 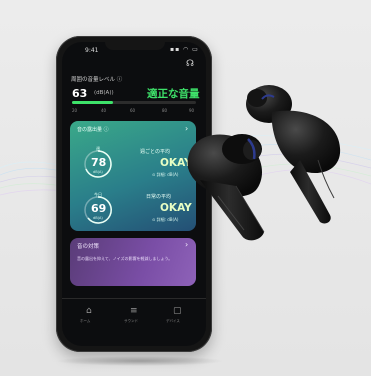 I want to click on left-earbud, so click(x=226, y=187).